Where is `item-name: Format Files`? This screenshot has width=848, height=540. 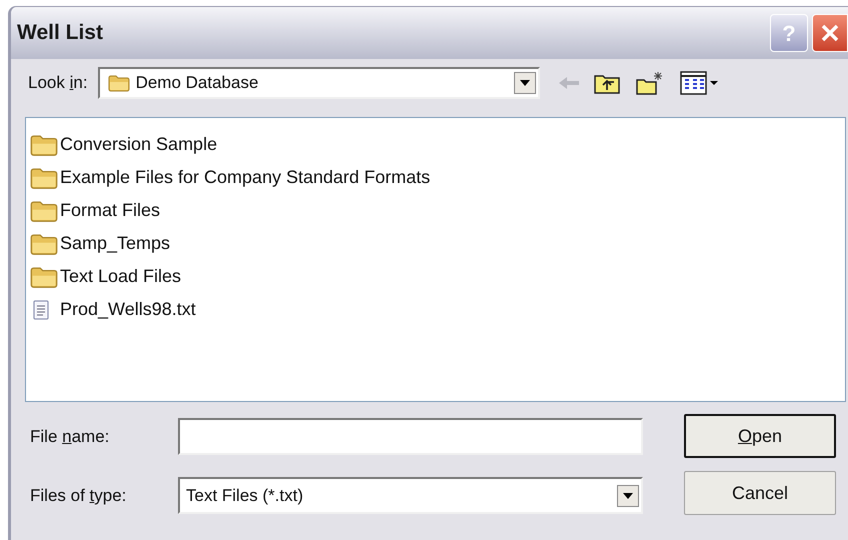 item-name: Format Files is located at coordinates (110, 210).